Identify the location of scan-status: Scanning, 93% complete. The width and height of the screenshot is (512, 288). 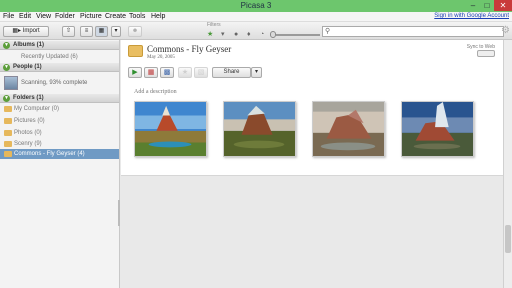
(54, 83).